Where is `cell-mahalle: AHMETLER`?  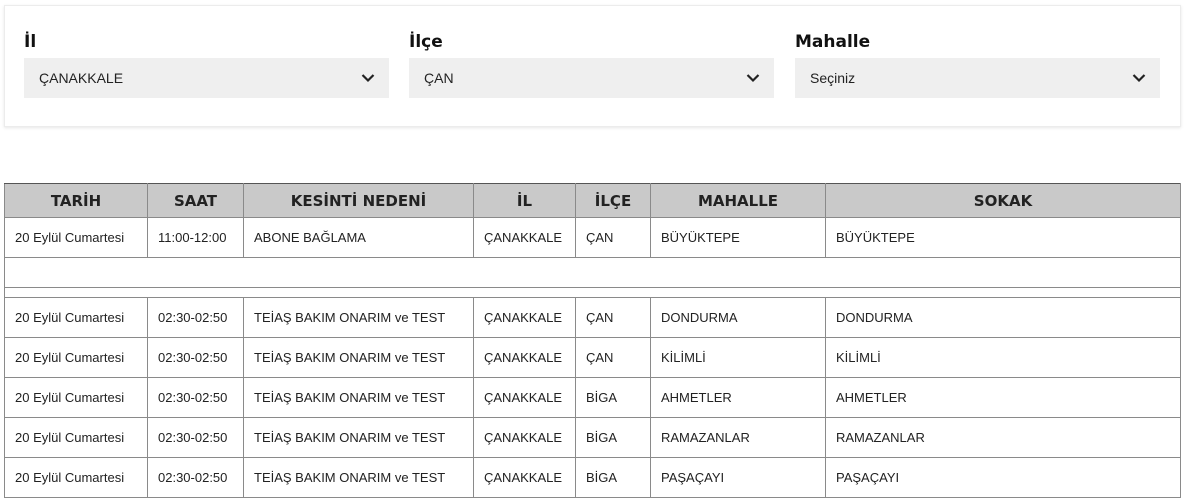 cell-mahalle: AHMETLER is located at coordinates (738, 397).